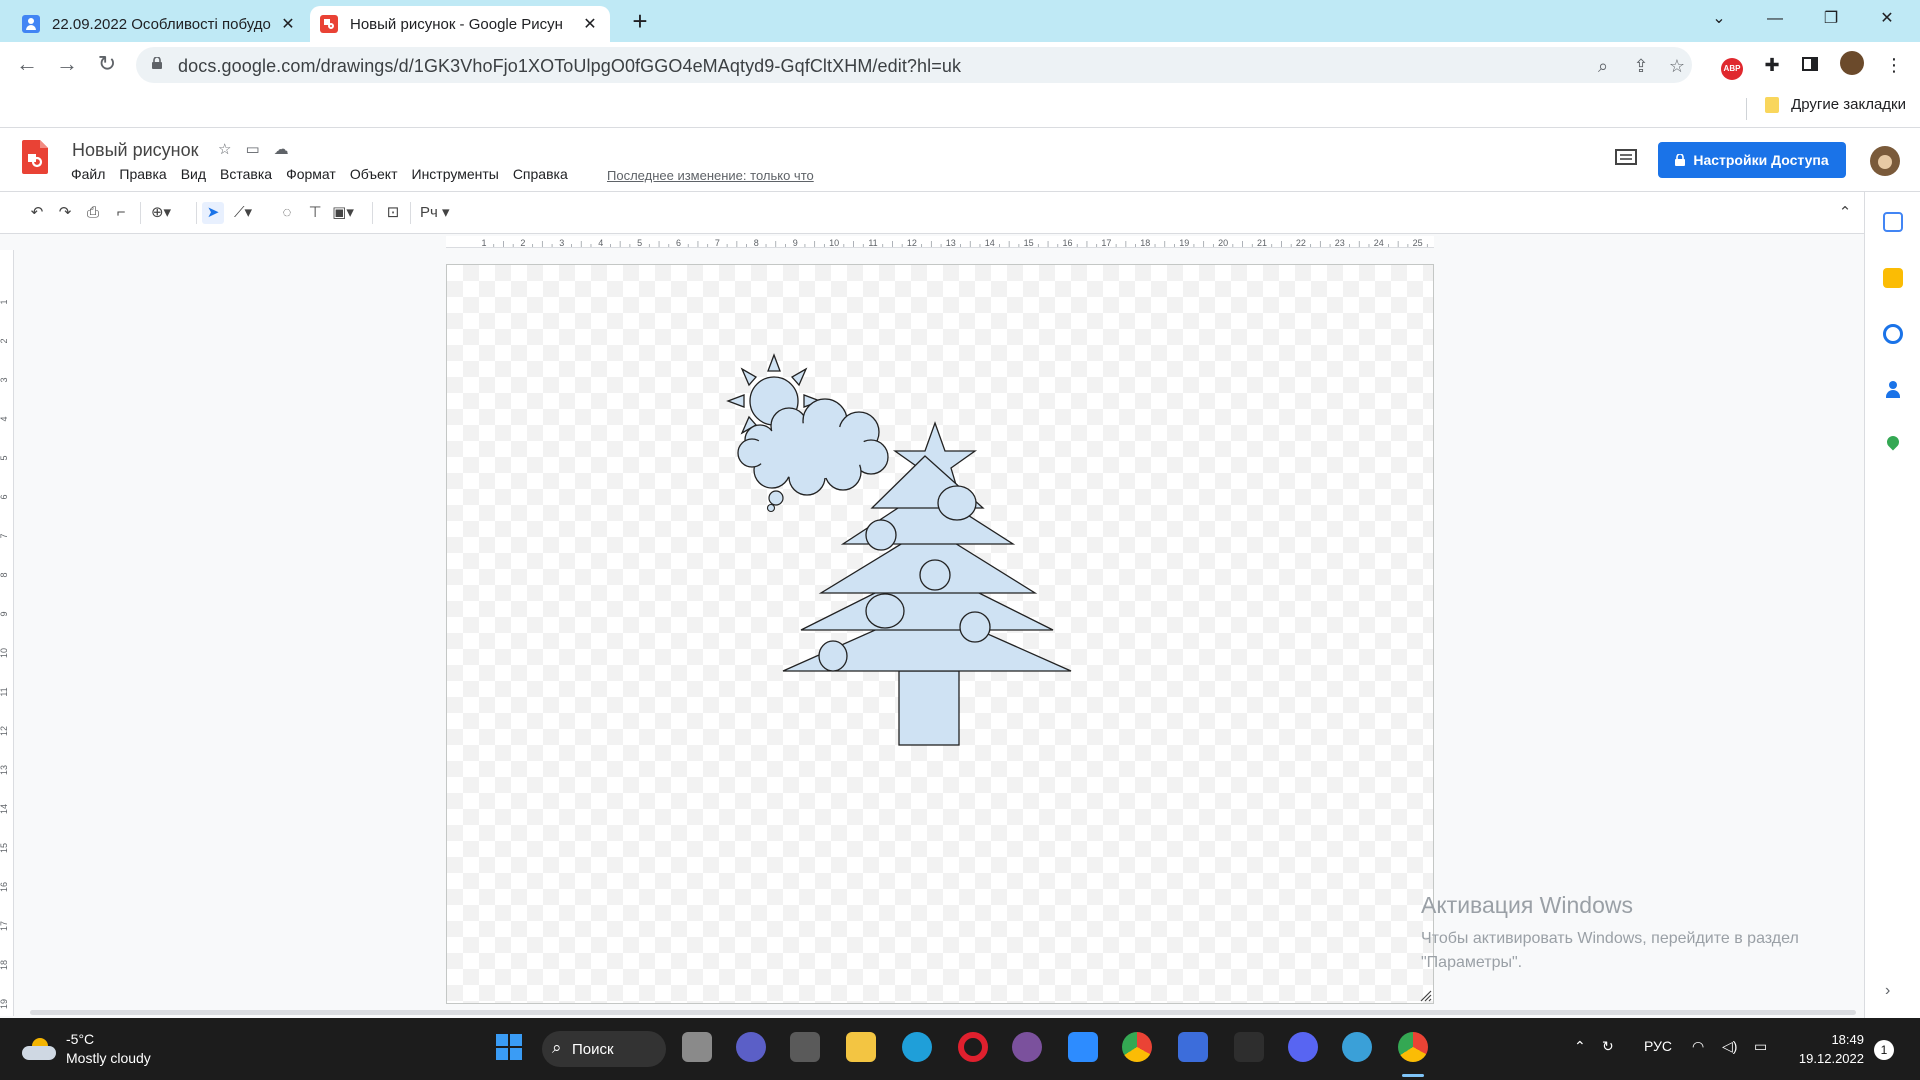 The image size is (1920, 1080). What do you see at coordinates (246, 174) in the screenshot?
I see `menu-insert: Вставка` at bounding box center [246, 174].